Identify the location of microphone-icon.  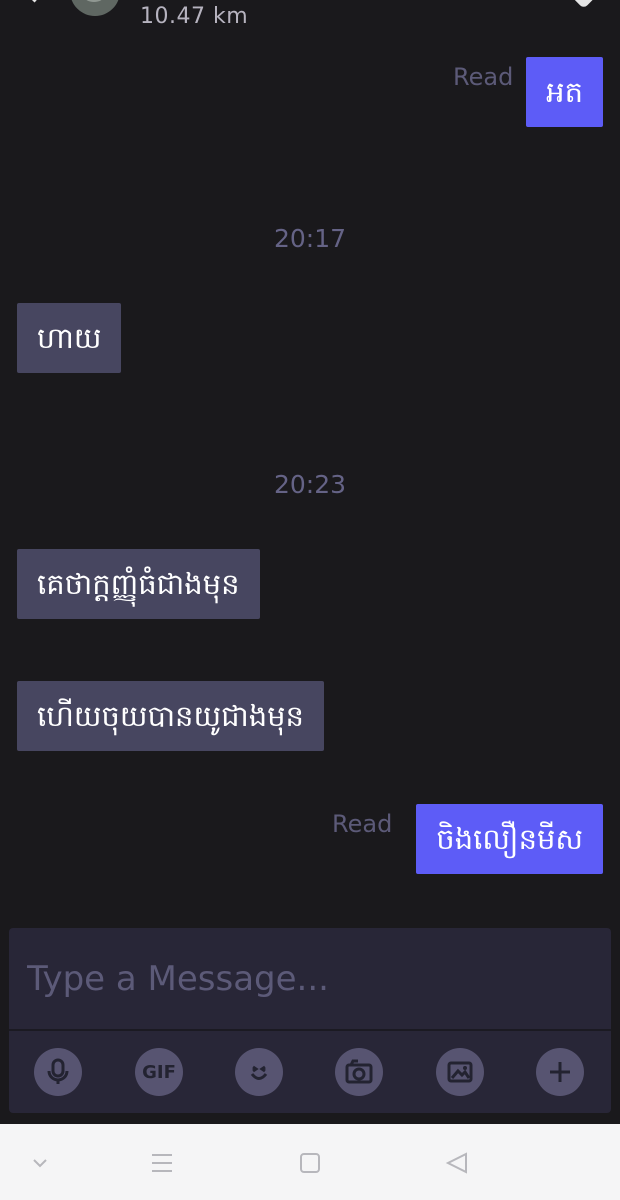
(58, 1072).